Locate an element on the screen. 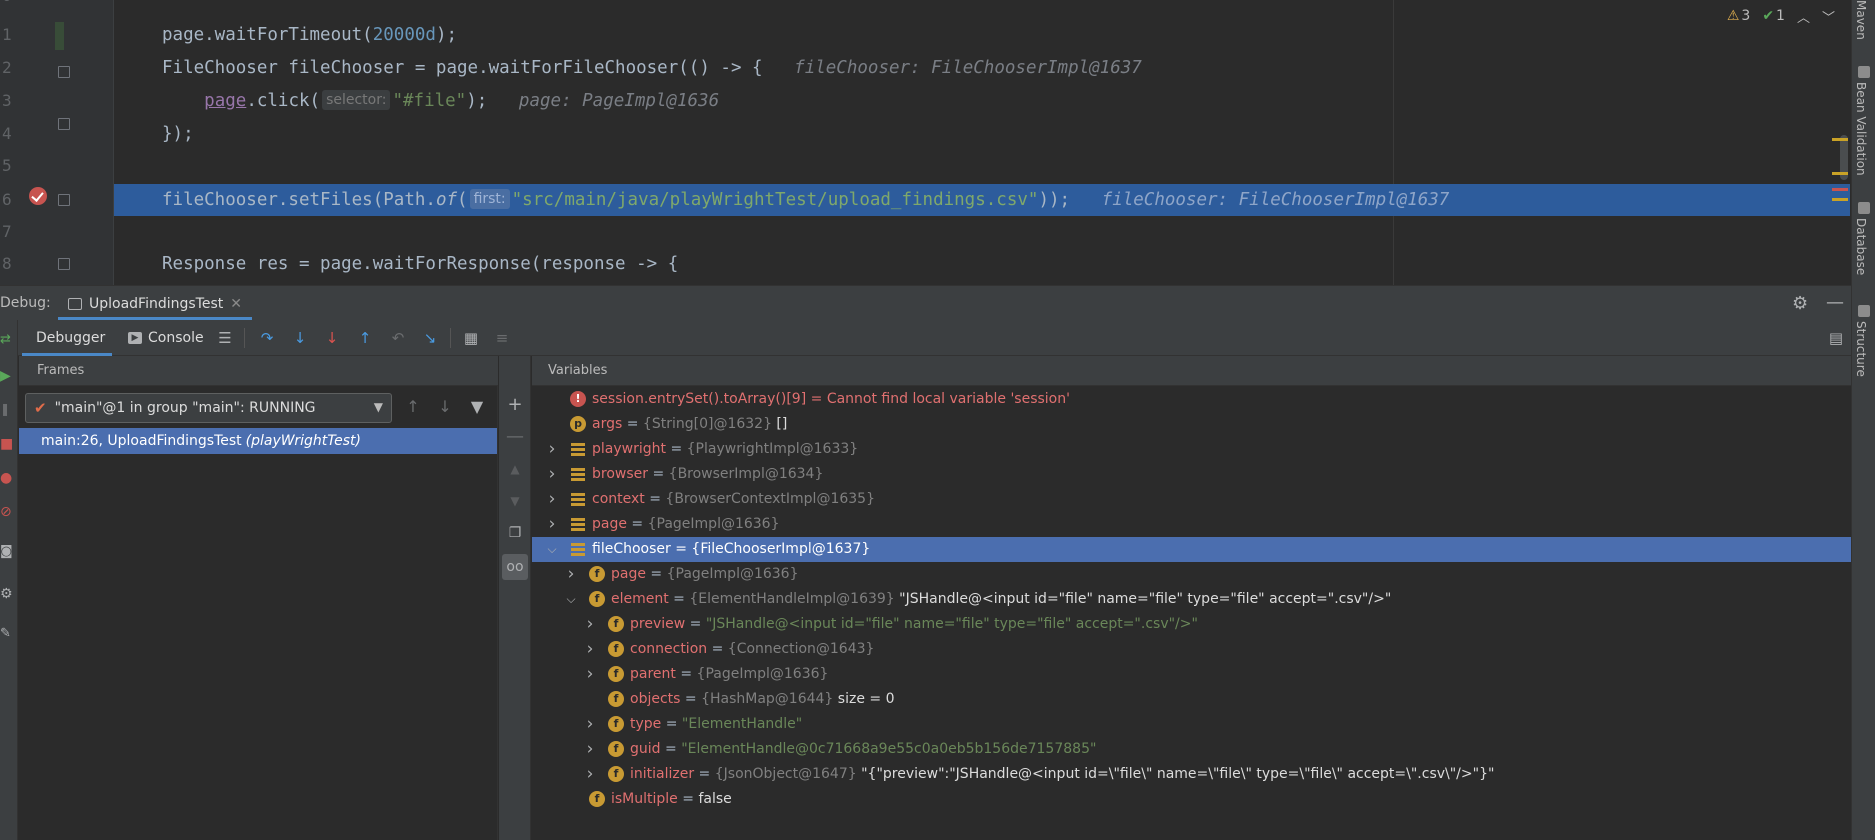 This screenshot has width=1875, height=840. gear-icon: ⚙ is located at coordinates (1800, 303).